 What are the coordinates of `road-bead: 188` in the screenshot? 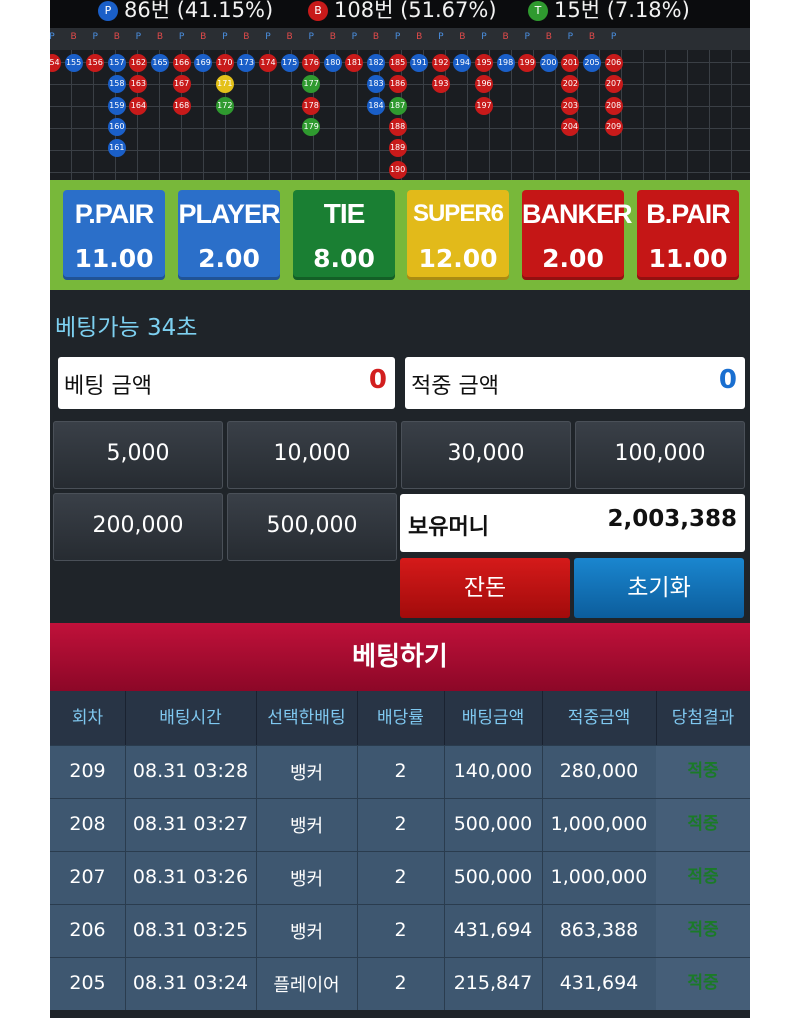 It's located at (397, 126).